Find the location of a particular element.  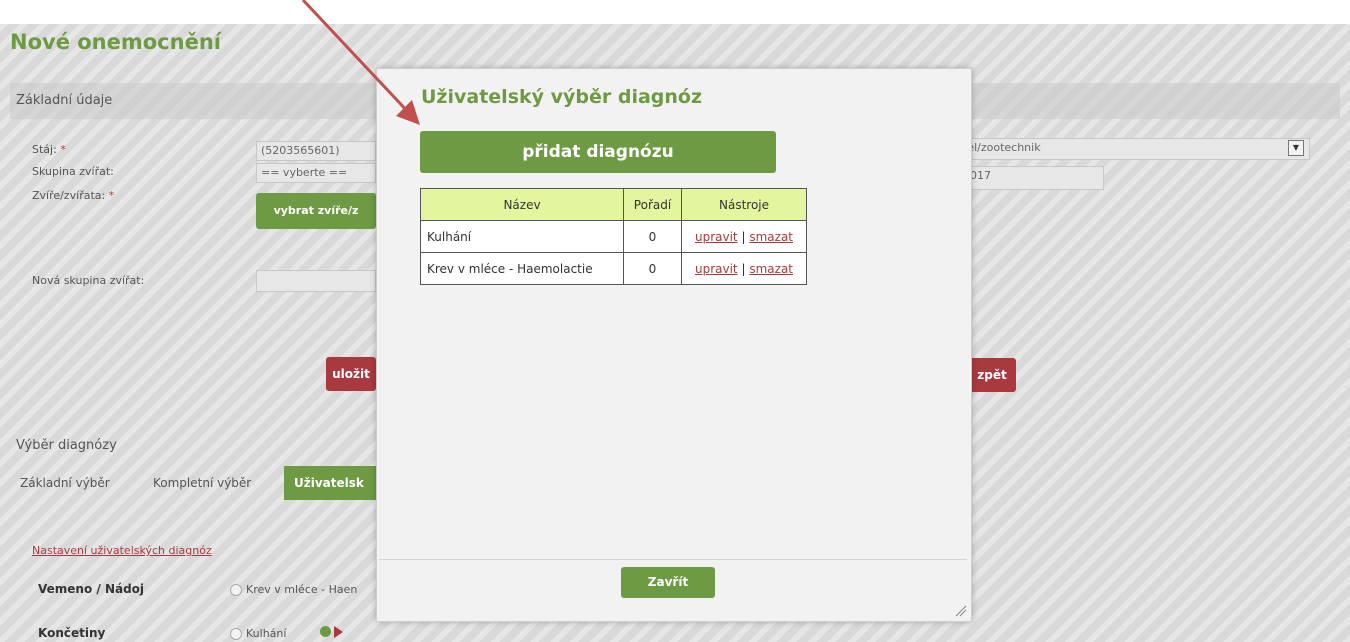

stable-label: Stáj: * is located at coordinates (49, 149).